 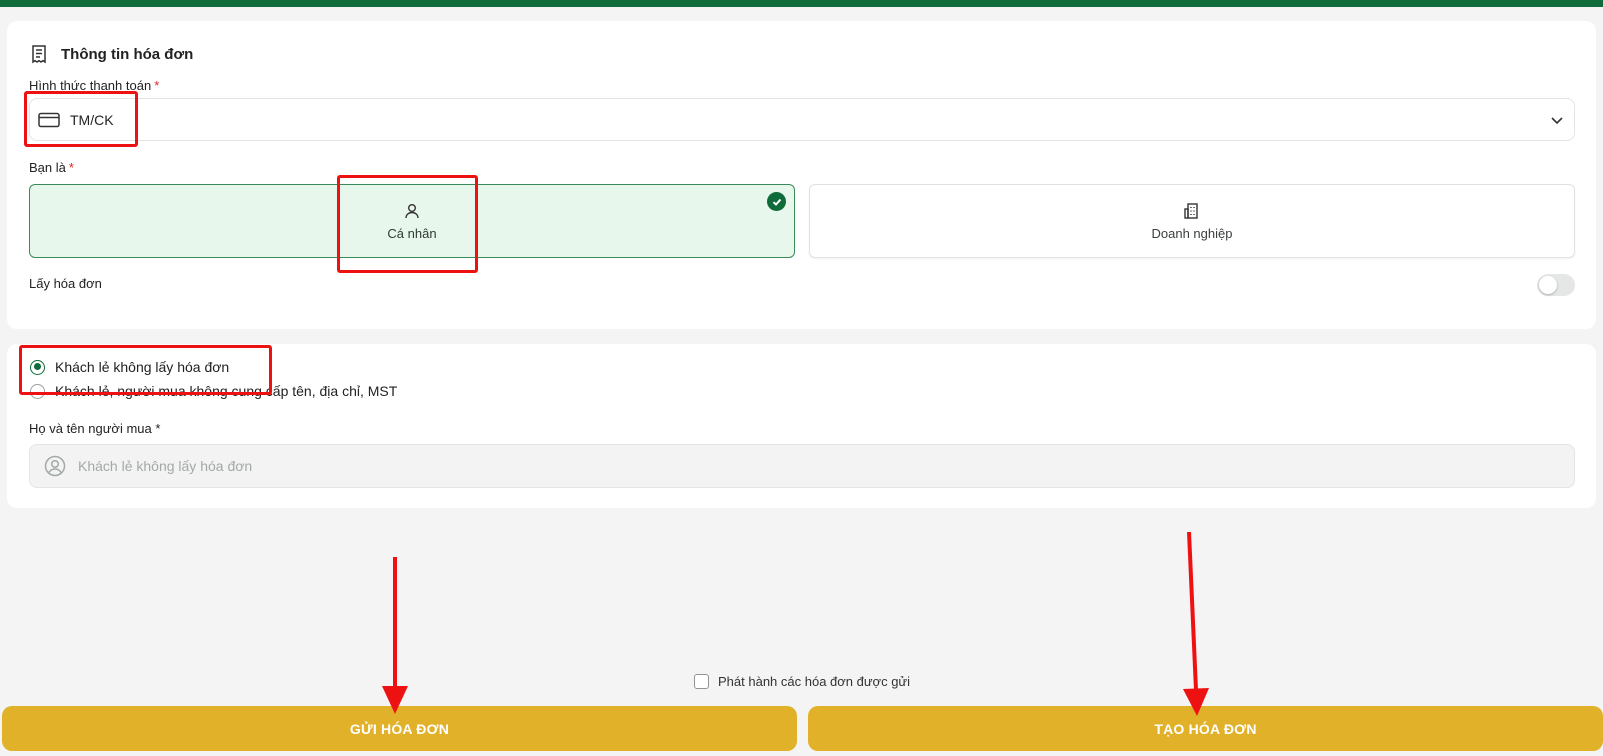 What do you see at coordinates (1196, 623) in the screenshot?
I see `arrow-down-create` at bounding box center [1196, 623].